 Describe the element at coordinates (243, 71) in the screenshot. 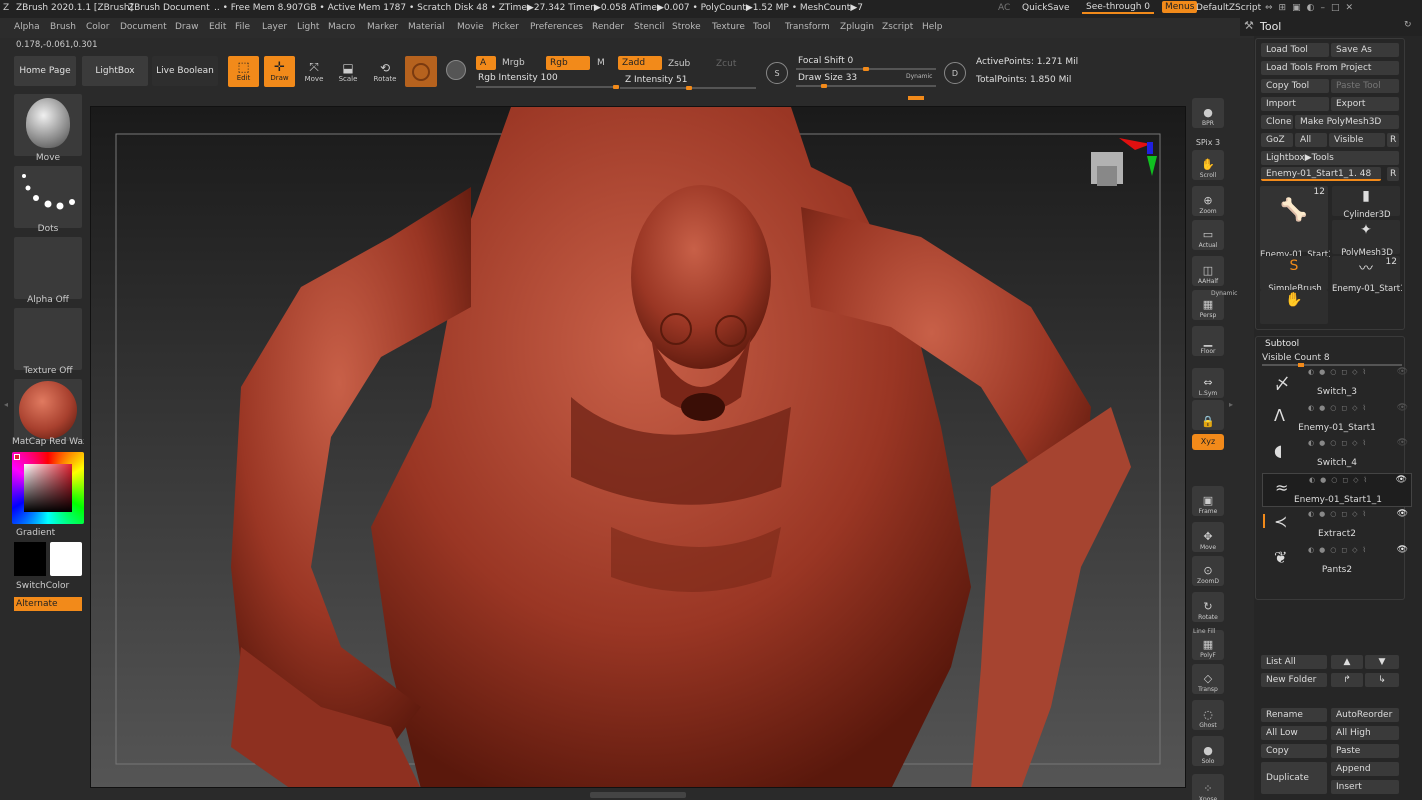

I see `edit-mode-button: ⬚ Edit` at that location.